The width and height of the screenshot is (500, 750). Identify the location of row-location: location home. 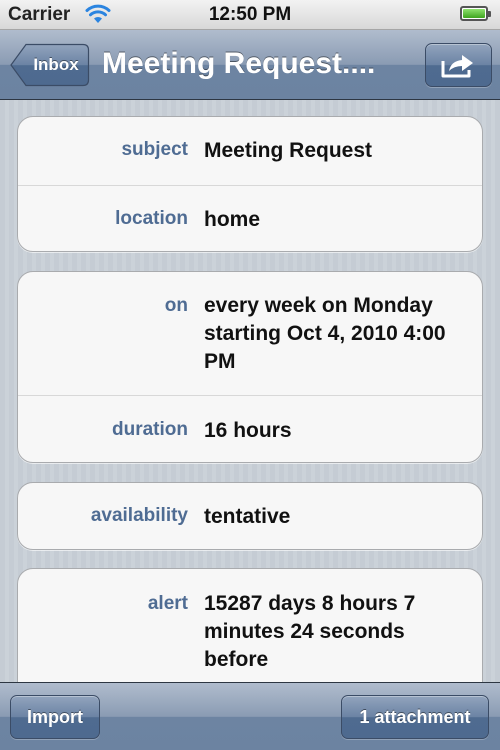
(250, 218).